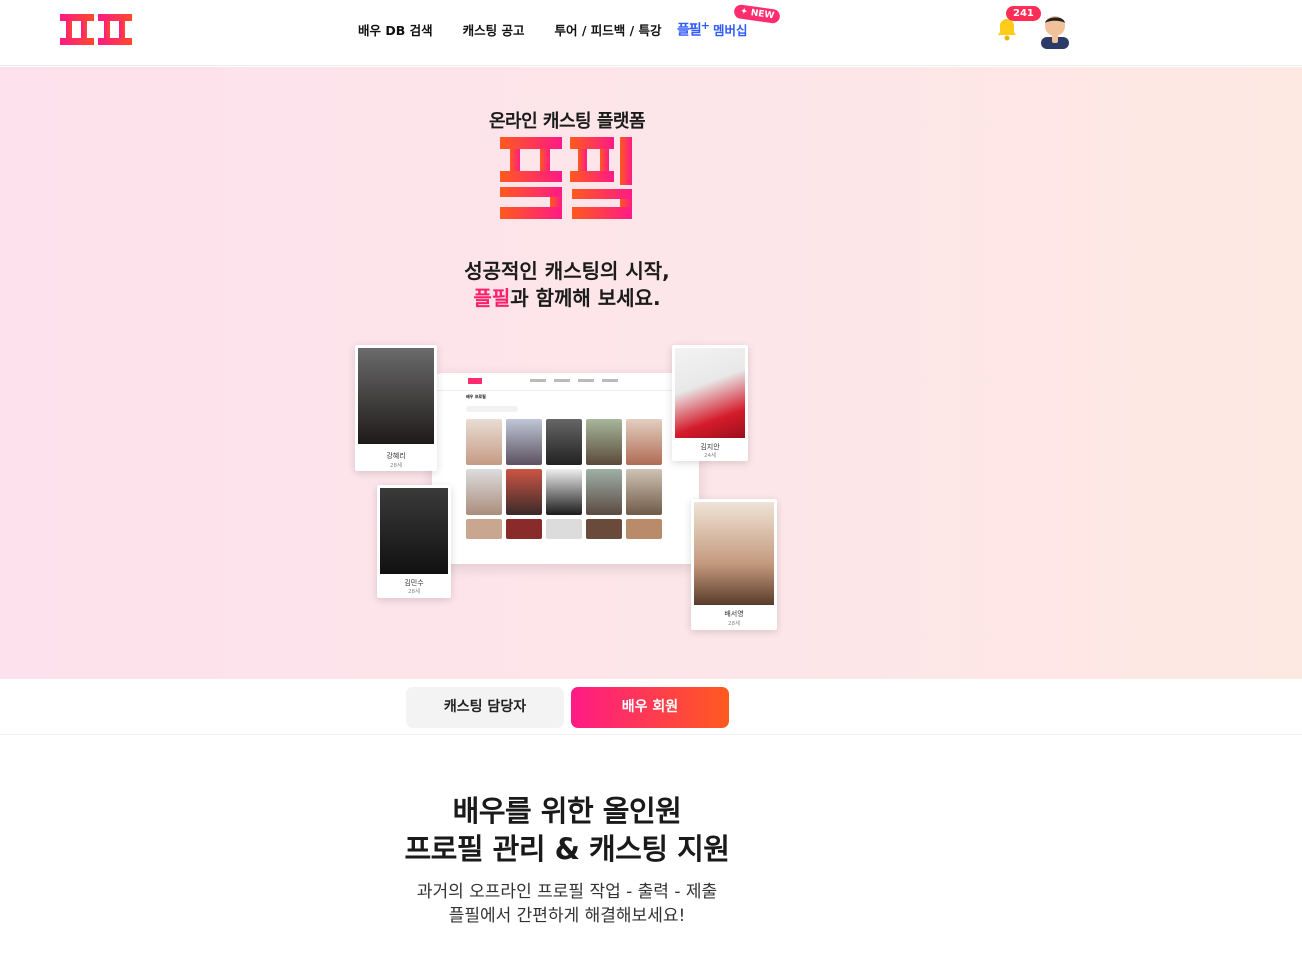  I want to click on main-nav: 배우 DB 검색 캐스팅 공고 투어 / 피드백 / 특강, so click(510, 29).